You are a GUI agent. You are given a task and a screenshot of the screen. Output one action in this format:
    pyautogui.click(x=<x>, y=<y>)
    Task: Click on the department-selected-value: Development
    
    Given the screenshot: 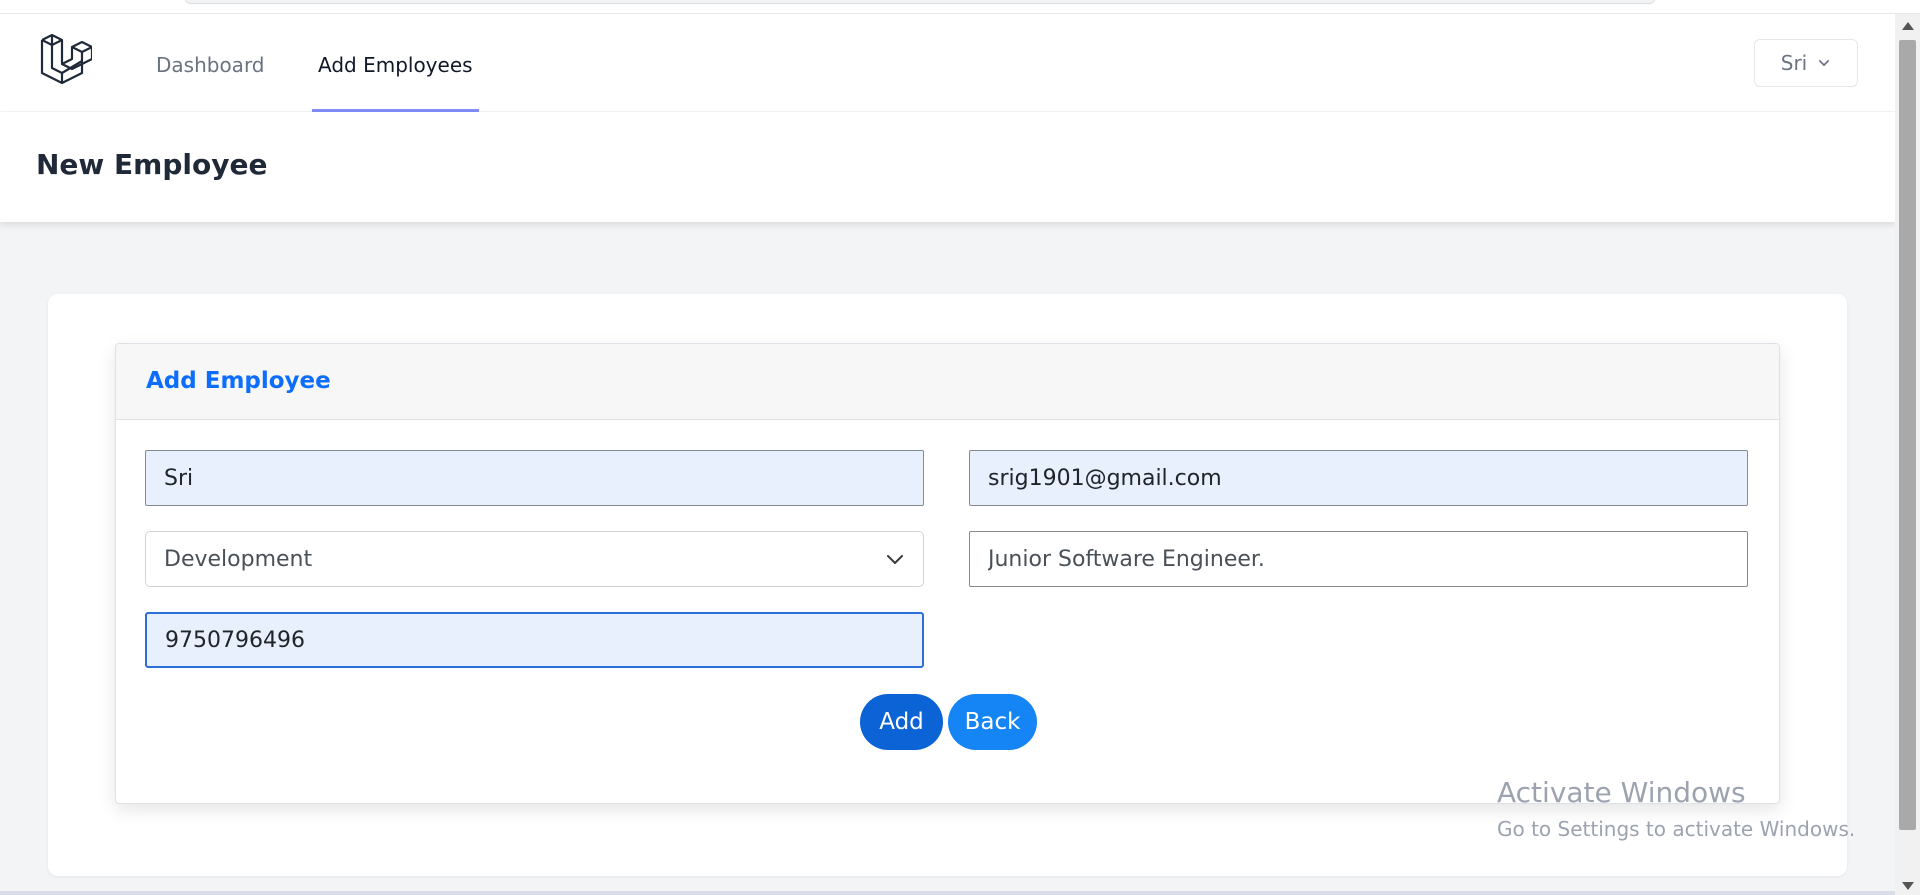 What is the action you would take?
    pyautogui.click(x=238, y=559)
    